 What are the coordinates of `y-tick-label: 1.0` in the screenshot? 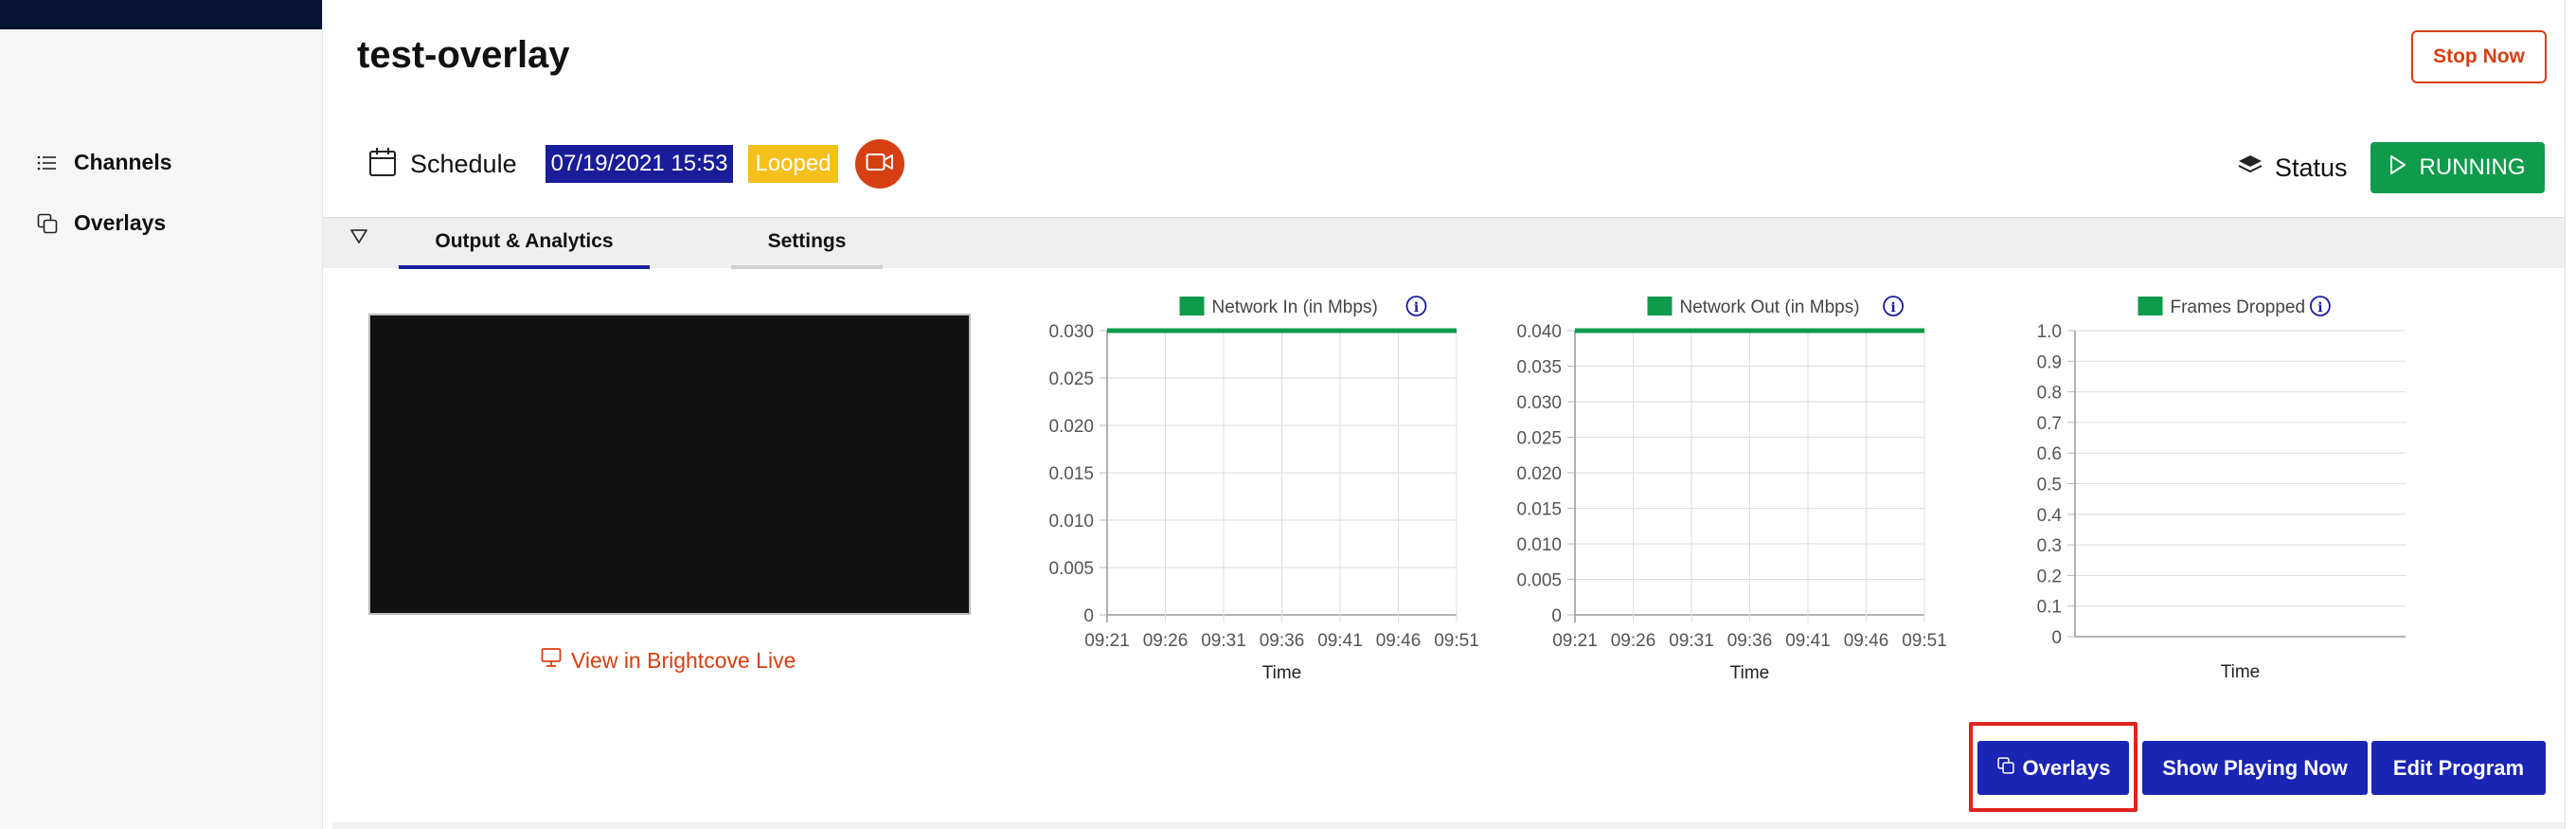 It's located at (2049, 332).